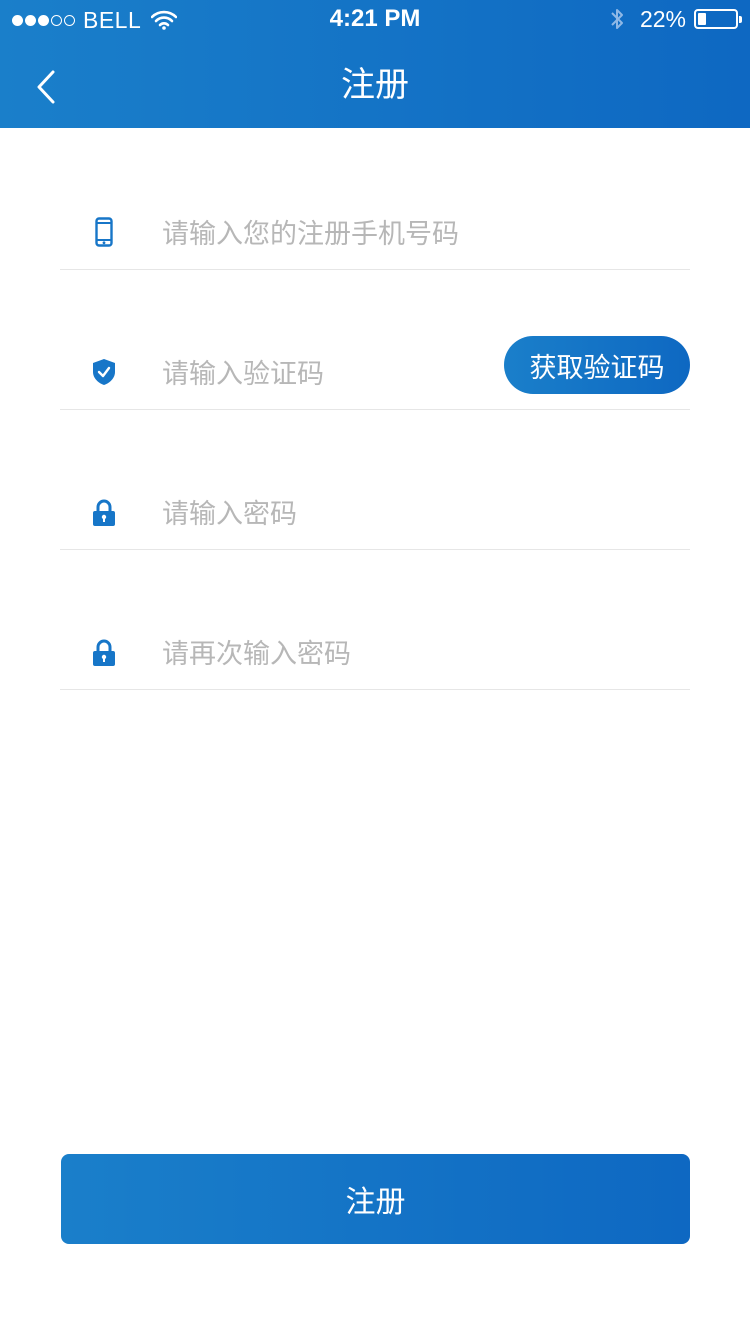 This screenshot has width=750, height=1334. I want to click on password-input, so click(422, 514).